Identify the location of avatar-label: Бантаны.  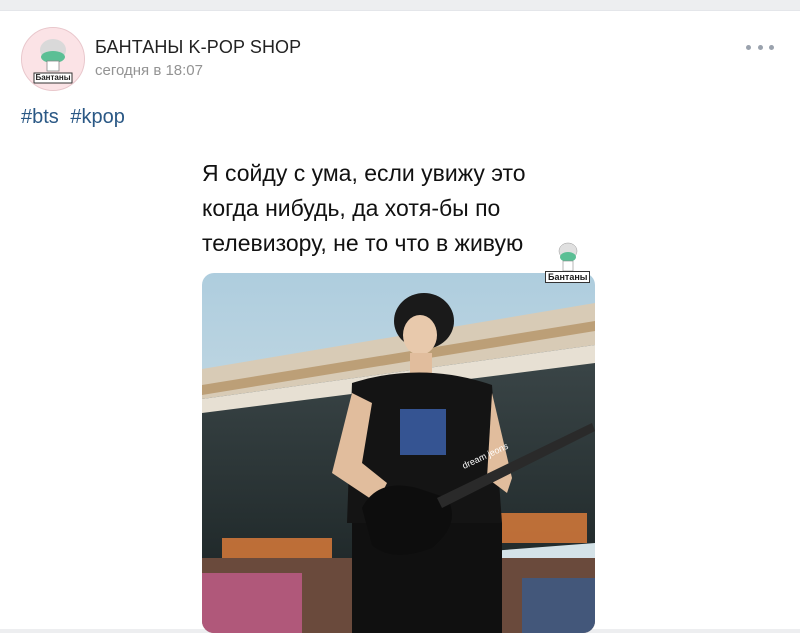
(53, 77).